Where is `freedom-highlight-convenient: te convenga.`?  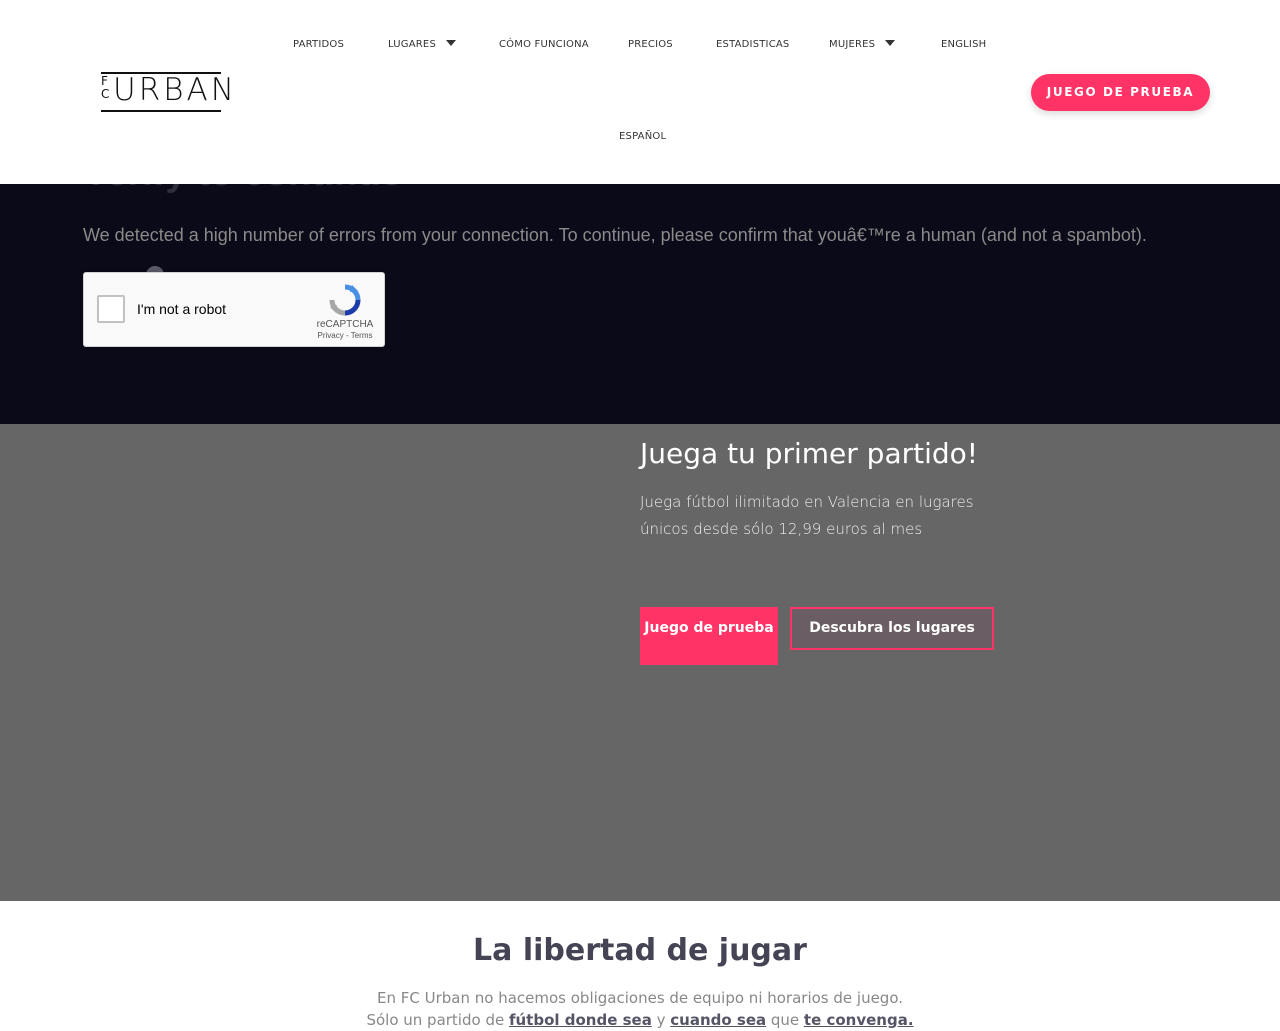
freedom-highlight-convenient: te convenga. is located at coordinates (858, 1020).